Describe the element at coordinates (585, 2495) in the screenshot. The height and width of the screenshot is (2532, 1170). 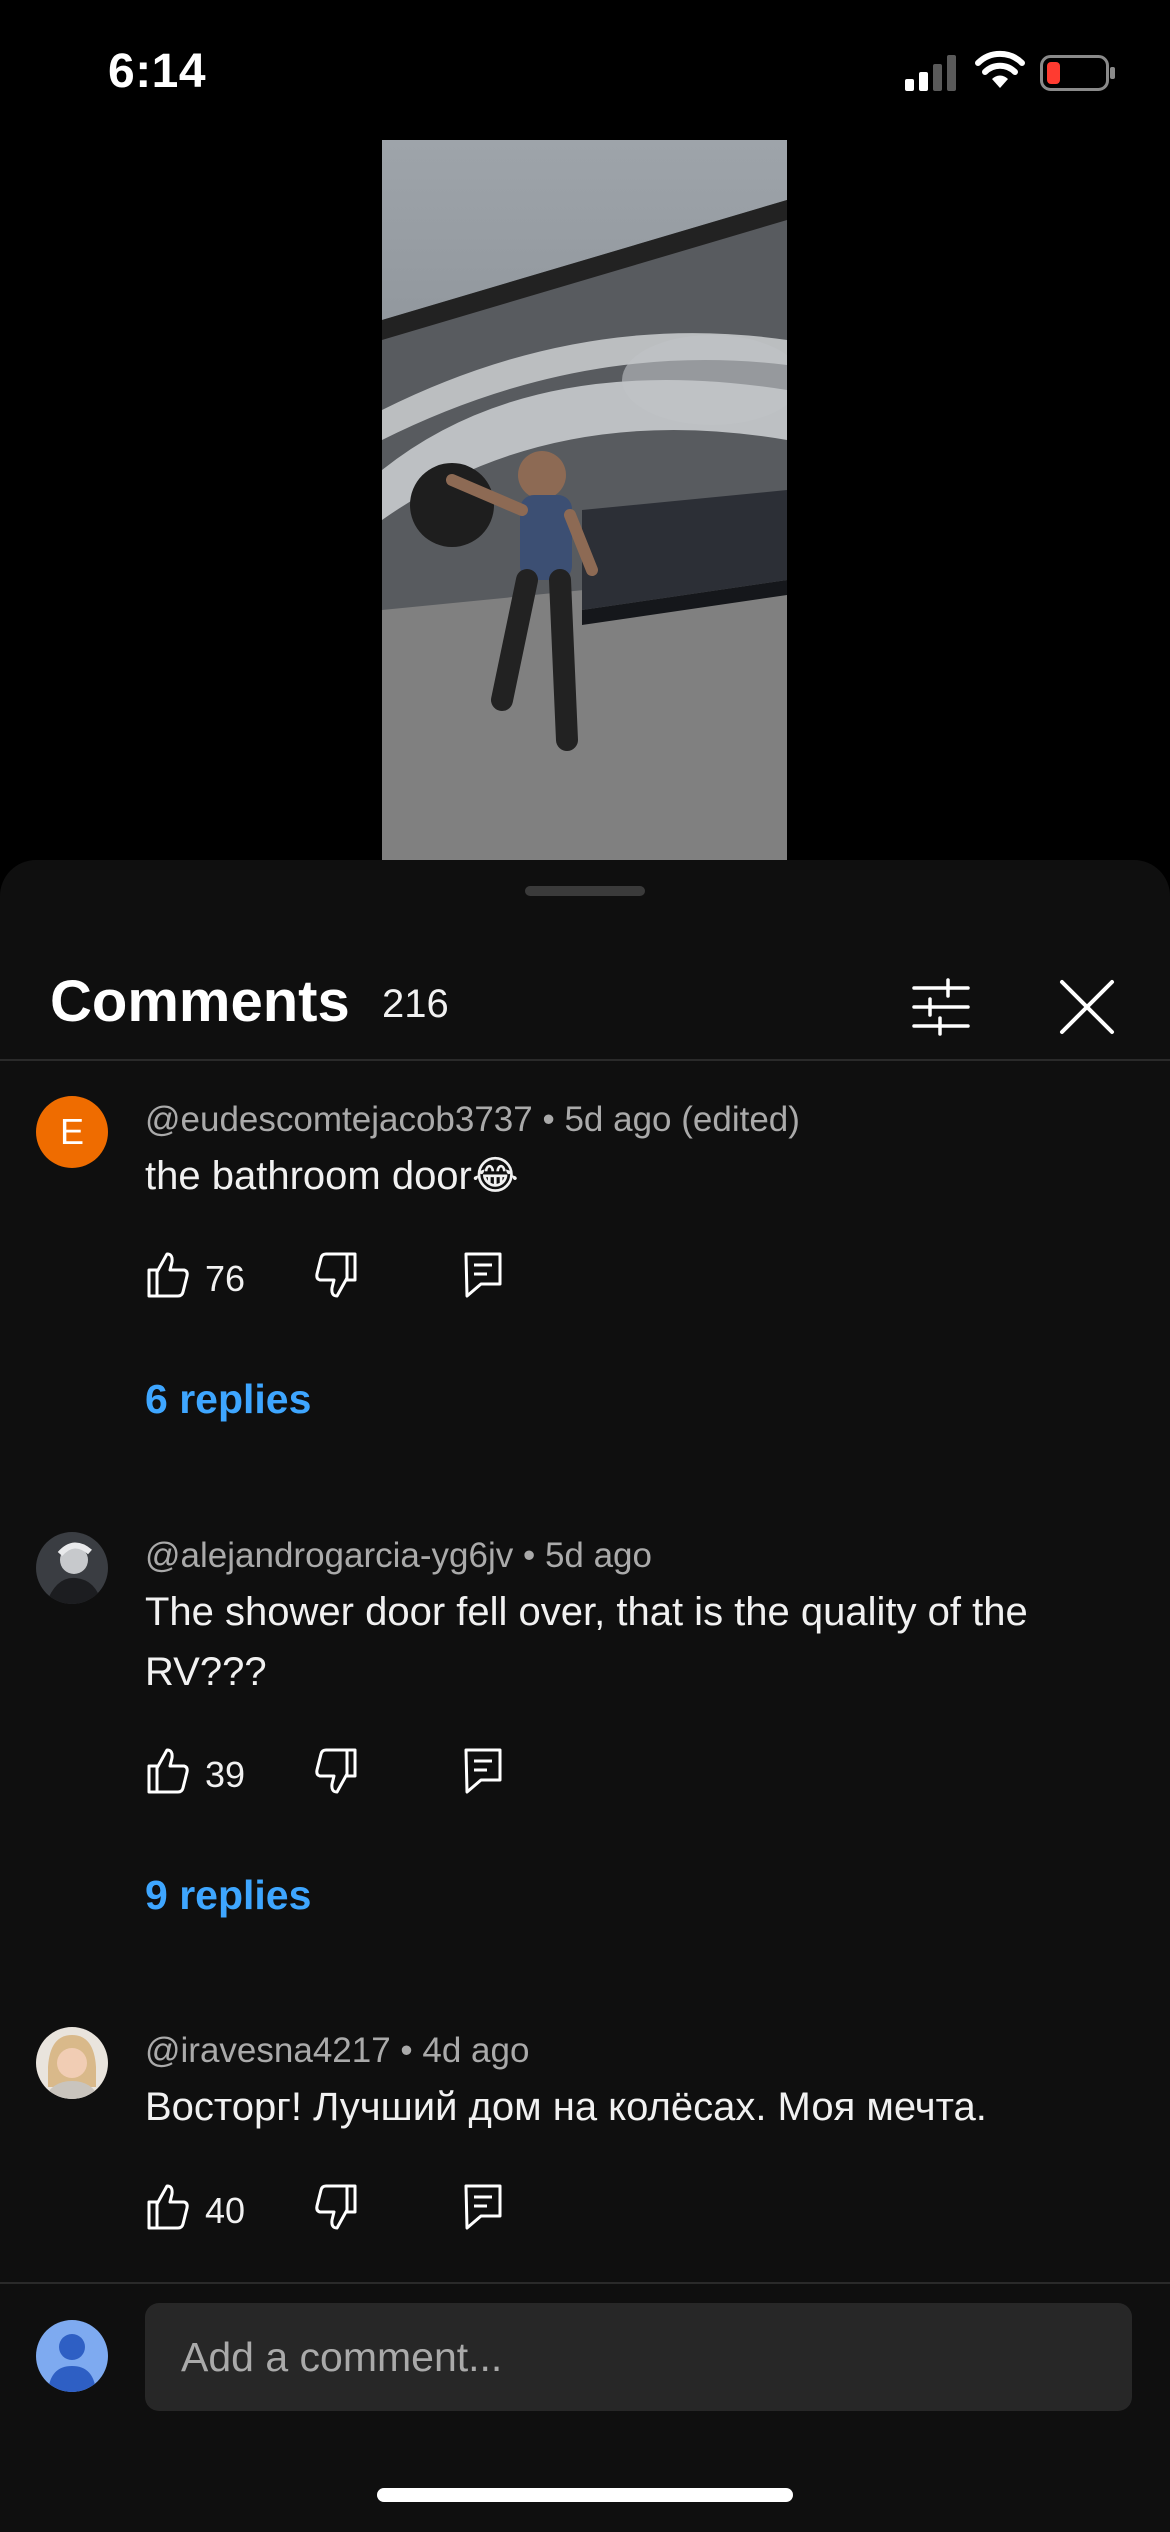
I see `home-indicator` at that location.